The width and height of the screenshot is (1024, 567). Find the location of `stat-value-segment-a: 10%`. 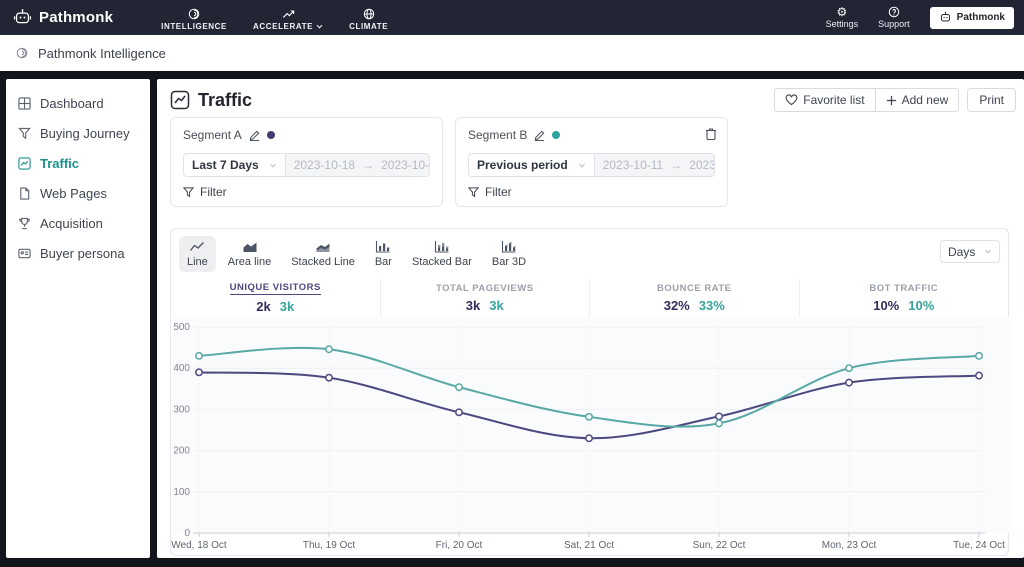

stat-value-segment-a: 10% is located at coordinates (886, 305).